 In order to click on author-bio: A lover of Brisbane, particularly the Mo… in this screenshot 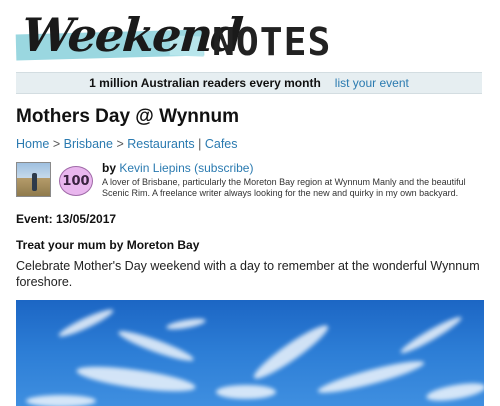, I will do `click(284, 187)`.